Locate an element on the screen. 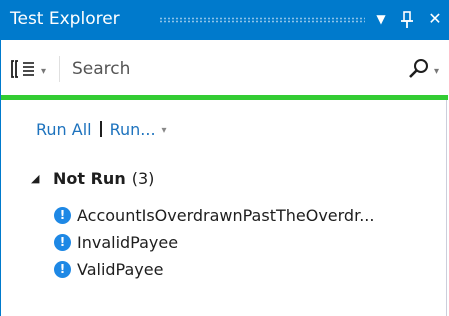 Image resolution: width=449 pixels, height=316 pixels. title-bar: Test Explorer ▼ ✕ is located at coordinates (225, 20).